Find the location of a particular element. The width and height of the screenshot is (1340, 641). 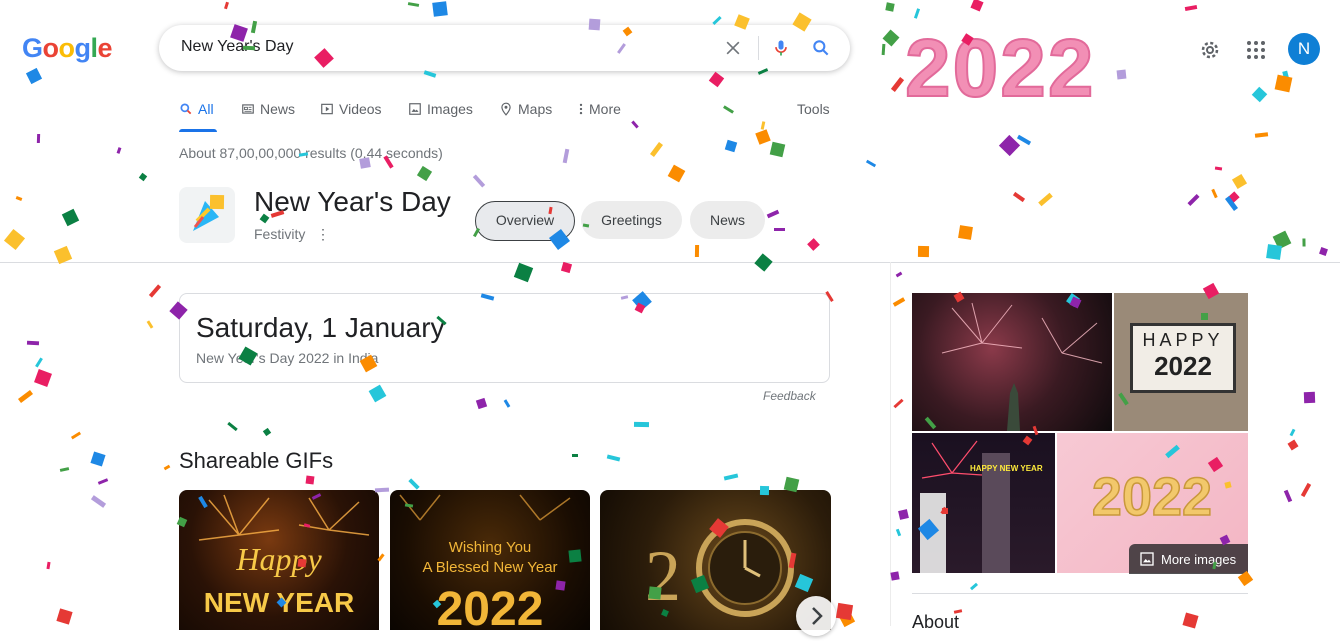

image-tile is located at coordinates (1012, 362).